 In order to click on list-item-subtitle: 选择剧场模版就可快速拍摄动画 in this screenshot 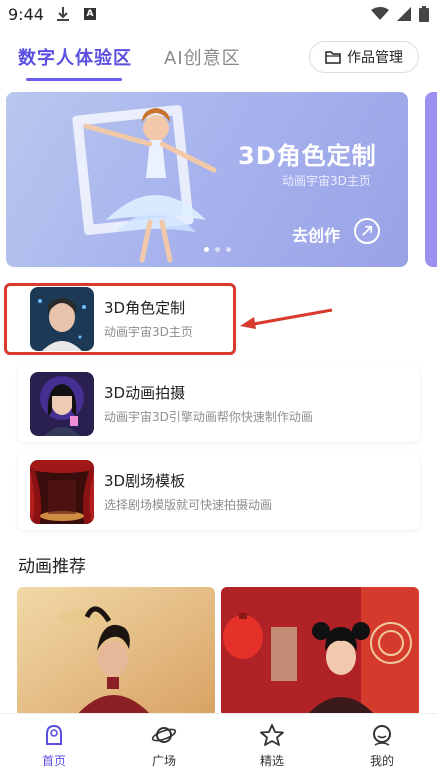, I will do `click(188, 505)`.